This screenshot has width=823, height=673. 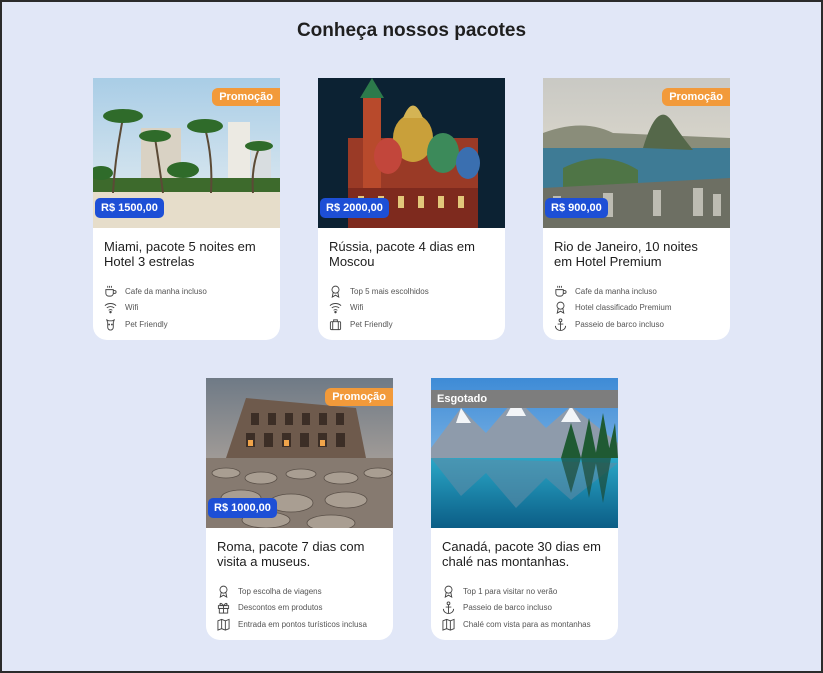 What do you see at coordinates (411, 153) in the screenshot?
I see `moscow-cathedral-image: R$ 2000,00` at bounding box center [411, 153].